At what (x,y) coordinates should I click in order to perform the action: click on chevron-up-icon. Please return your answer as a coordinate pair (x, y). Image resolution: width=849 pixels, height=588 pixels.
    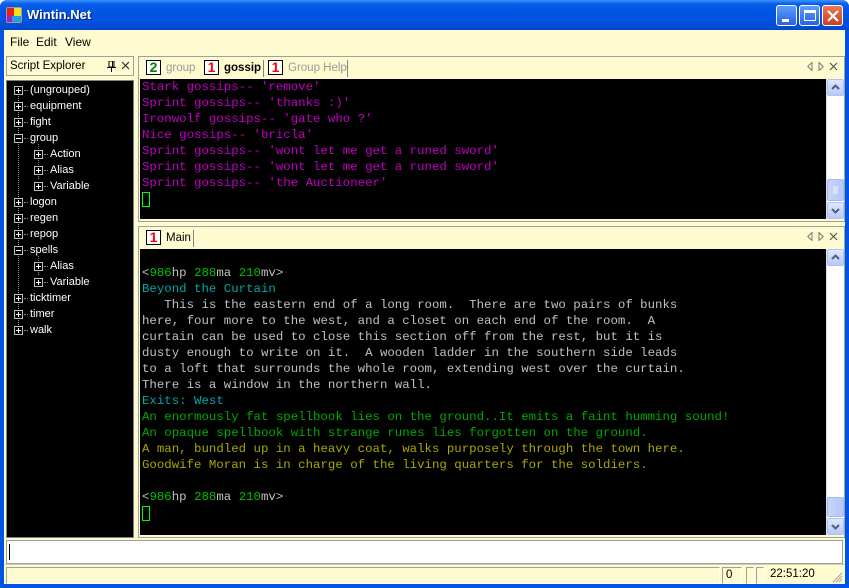
    Looking at the image, I should click on (835, 87).